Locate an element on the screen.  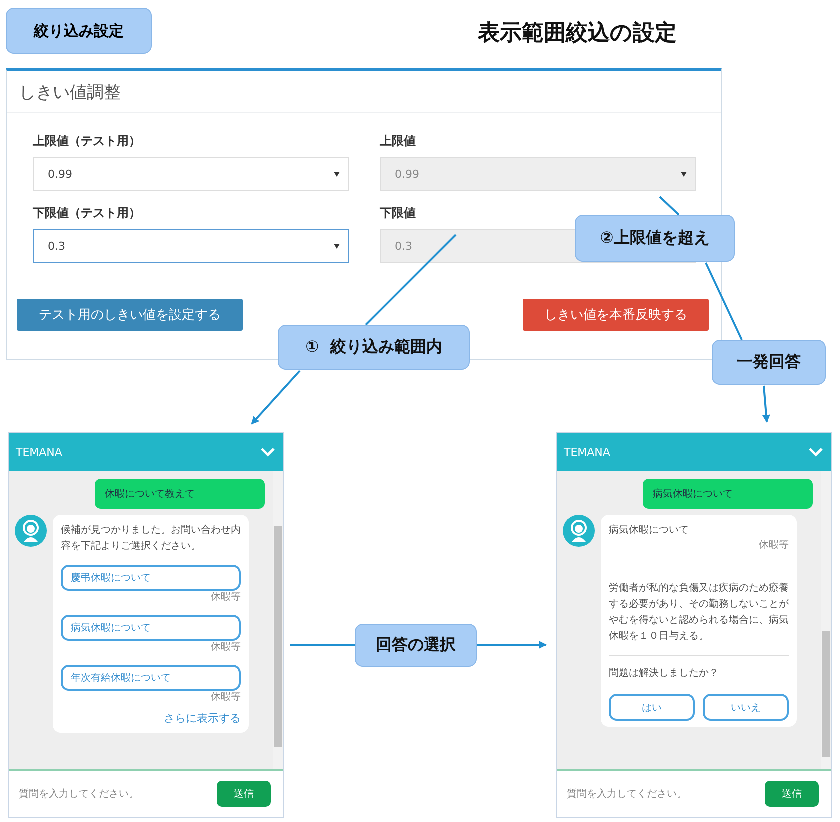
action-button: しきい値を本番反映する is located at coordinates (616, 315).